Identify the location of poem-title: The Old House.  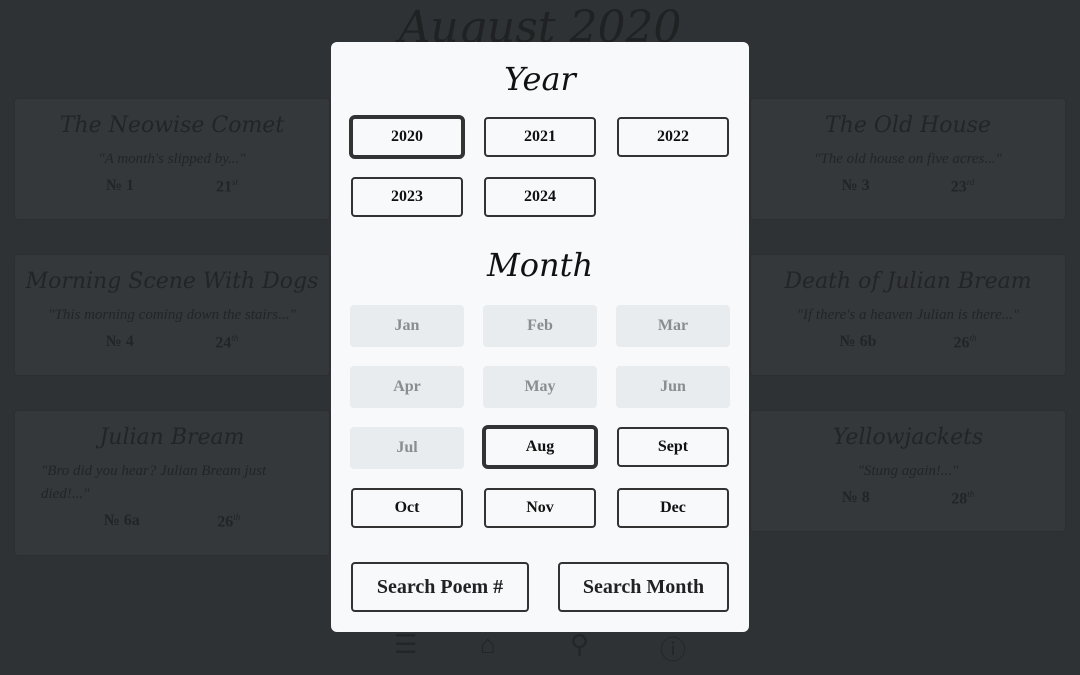
(908, 125).